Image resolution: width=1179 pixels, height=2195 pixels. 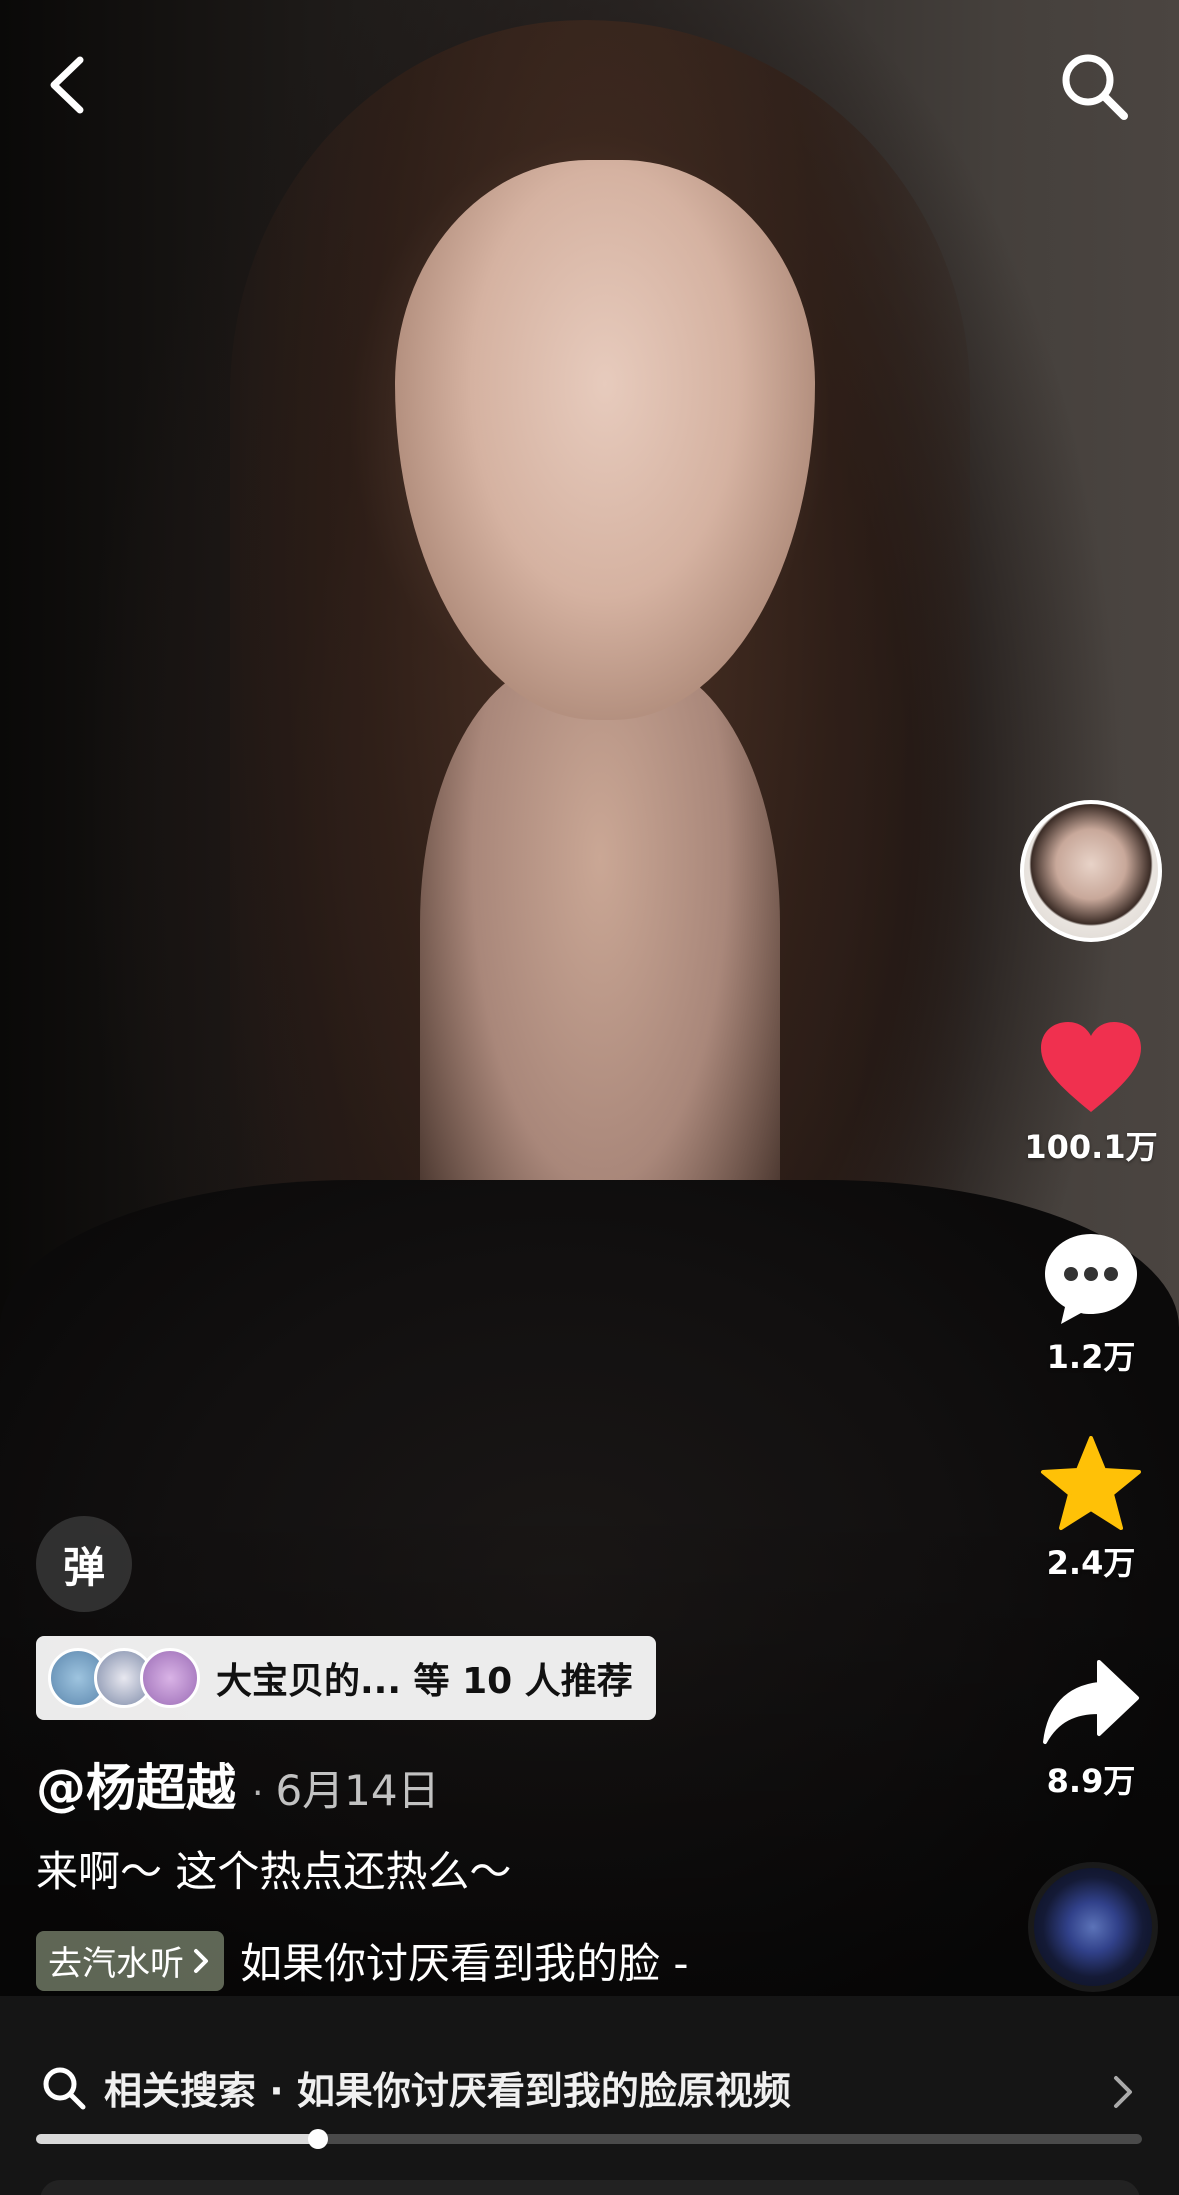 What do you see at coordinates (1093, 1927) in the screenshot?
I see `music-disc` at bounding box center [1093, 1927].